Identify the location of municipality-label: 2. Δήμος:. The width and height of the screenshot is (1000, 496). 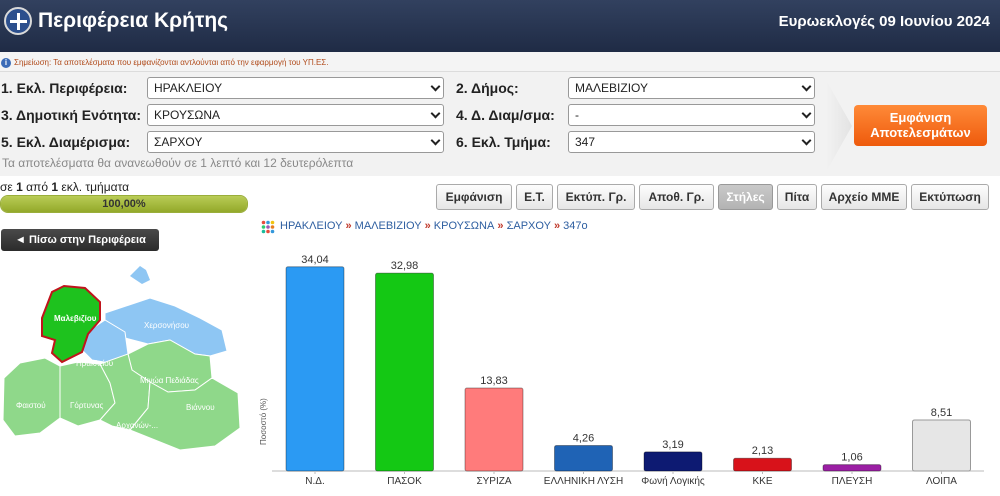
(487, 88).